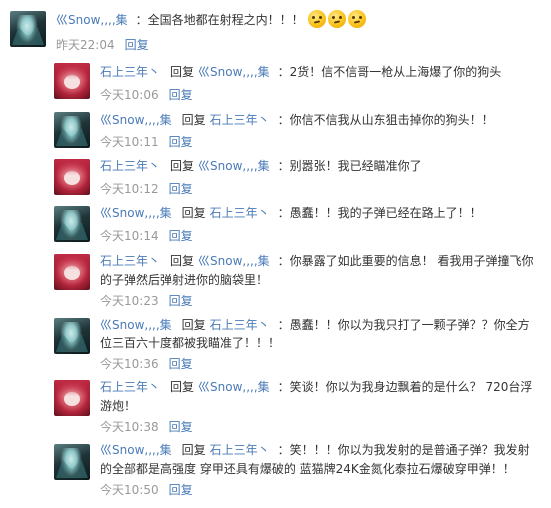  I want to click on reply-line: 巛Snow,,,,集 回复 石上三年丶 ：你信不信我从山东狙击掉你的狗头！！, so click(315, 120).